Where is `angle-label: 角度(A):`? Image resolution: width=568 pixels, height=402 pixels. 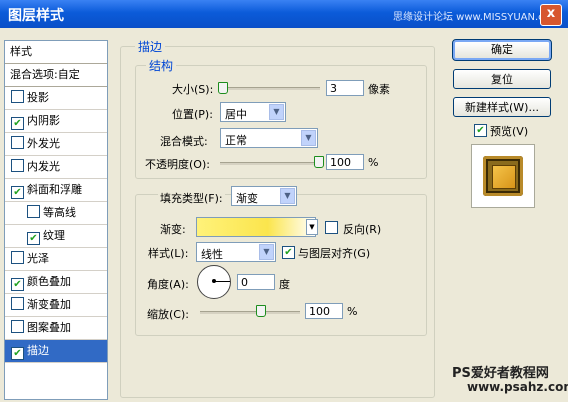
angle-label: 角度(A): is located at coordinates (168, 284).